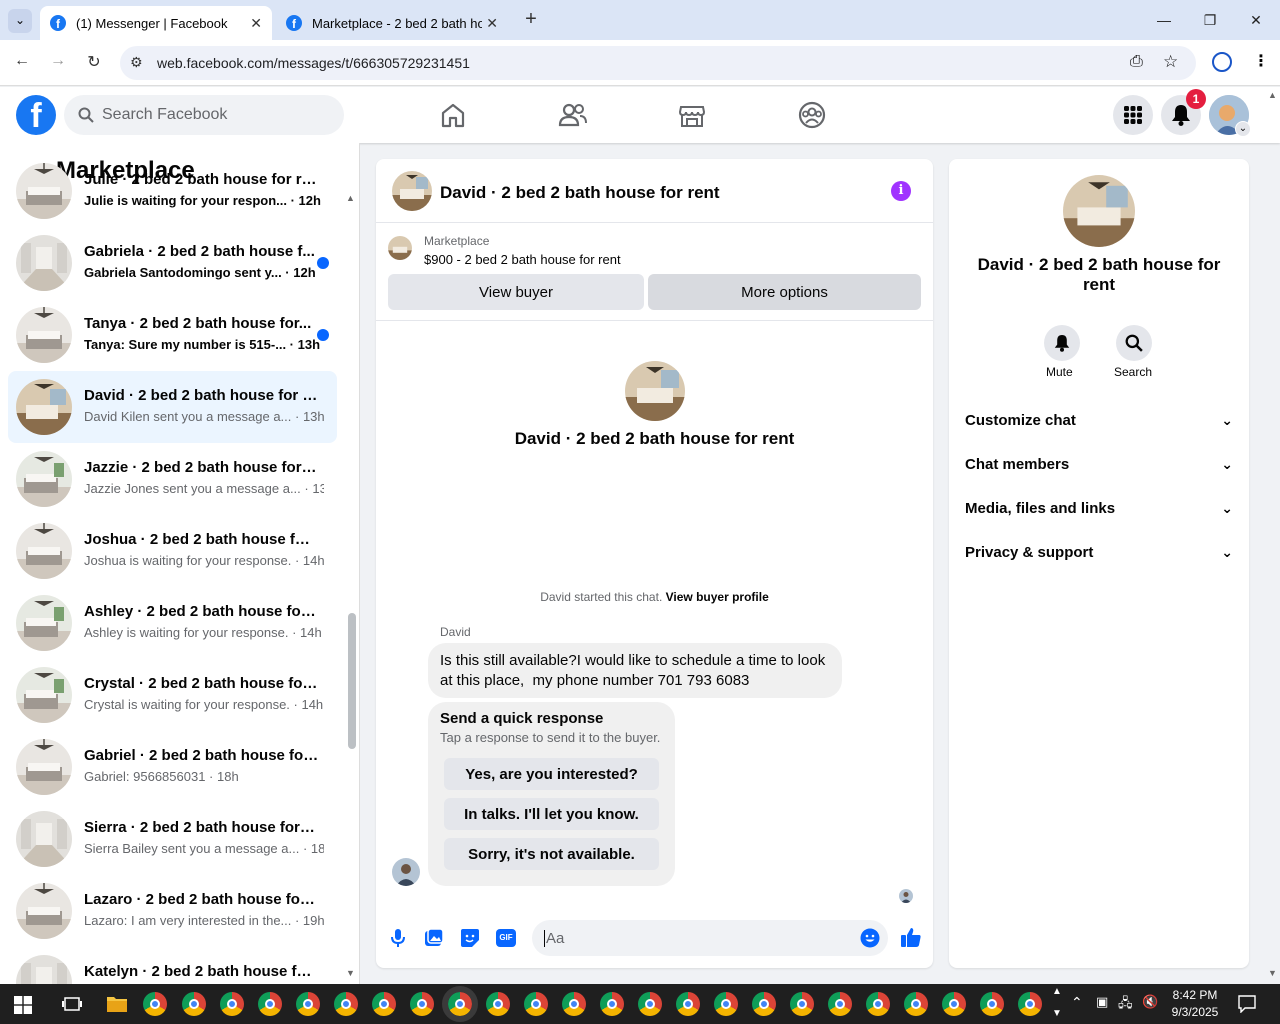 The image size is (1280, 1024). What do you see at coordinates (1272, 973) in the screenshot?
I see `page-scroll-down-arrow-icon: ▼` at bounding box center [1272, 973].